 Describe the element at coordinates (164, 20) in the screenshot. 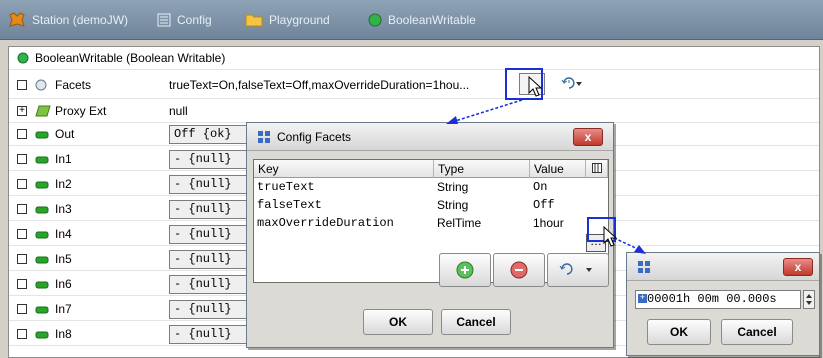

I see `config-icon` at that location.